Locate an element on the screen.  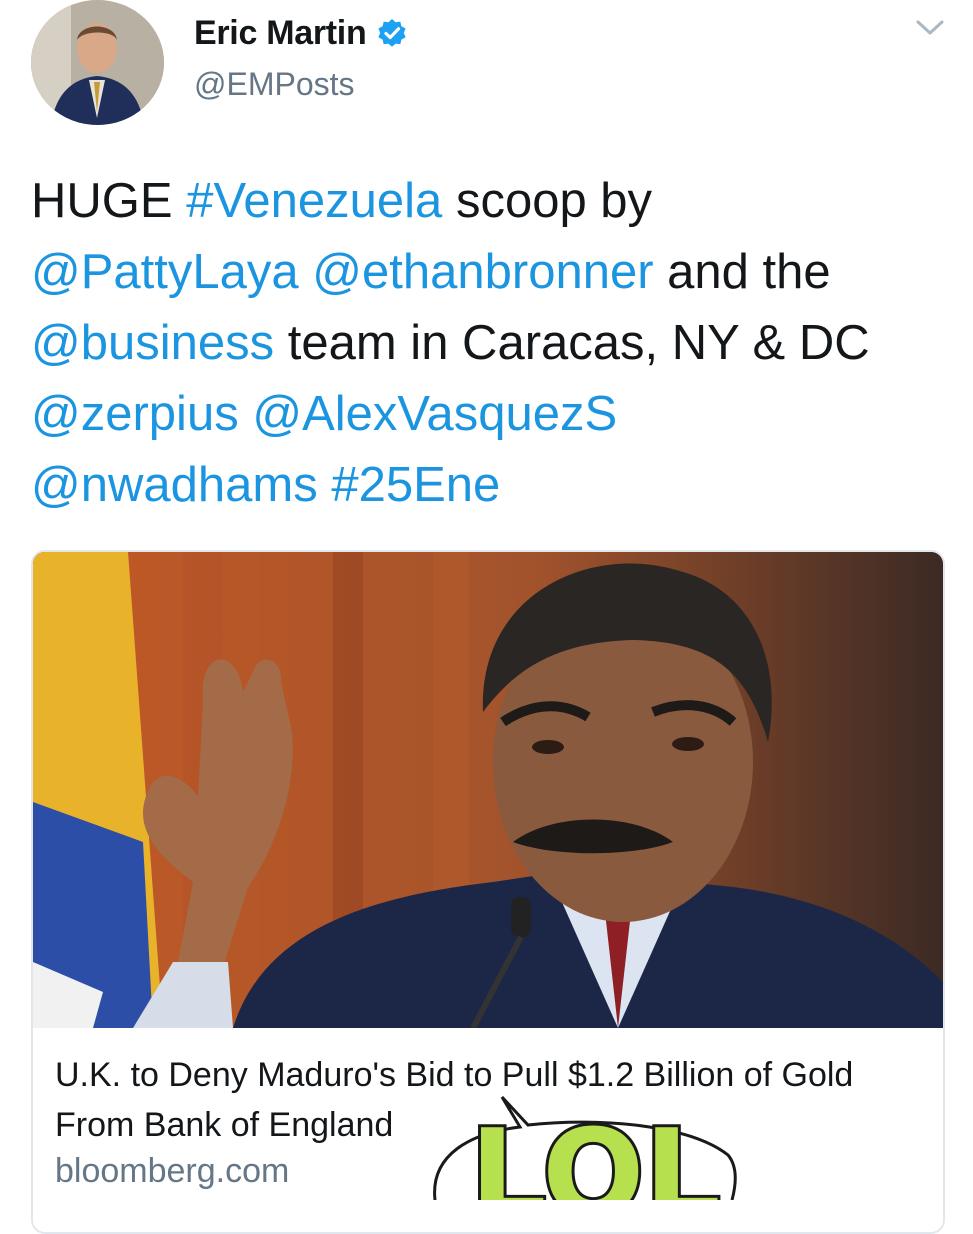
verified-badge-icon is located at coordinates (392, 34).